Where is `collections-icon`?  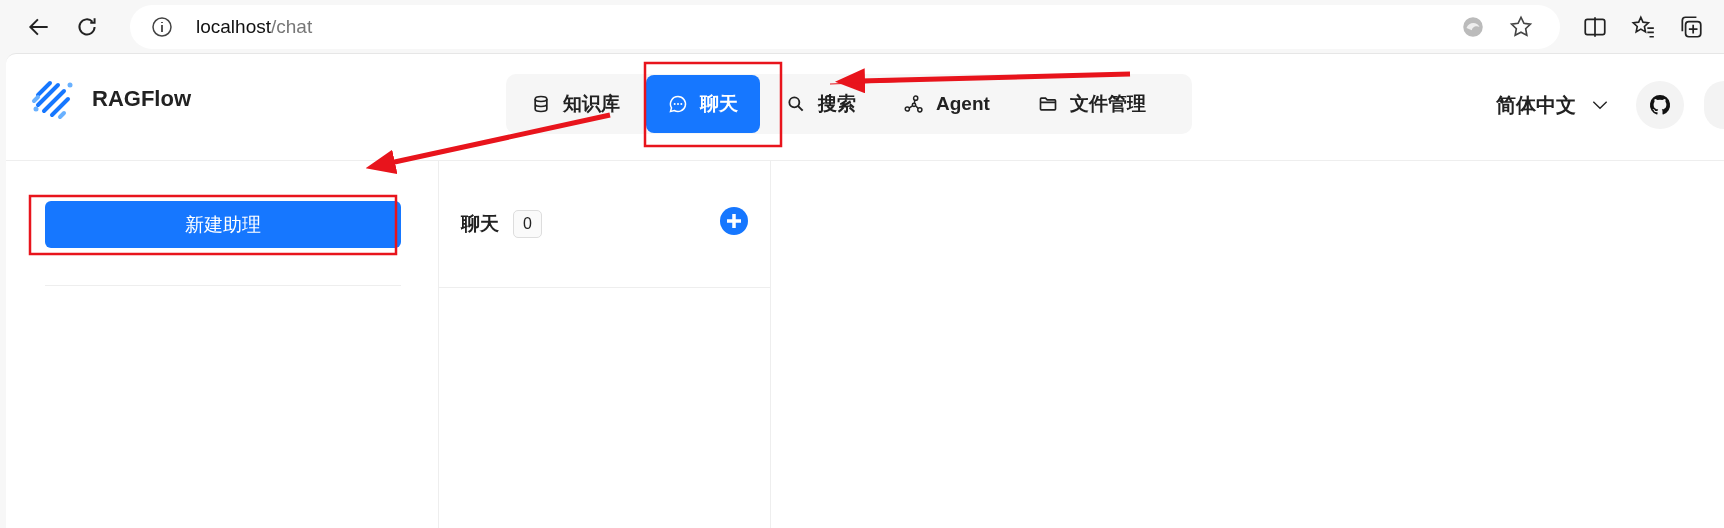 collections-icon is located at coordinates (1691, 26).